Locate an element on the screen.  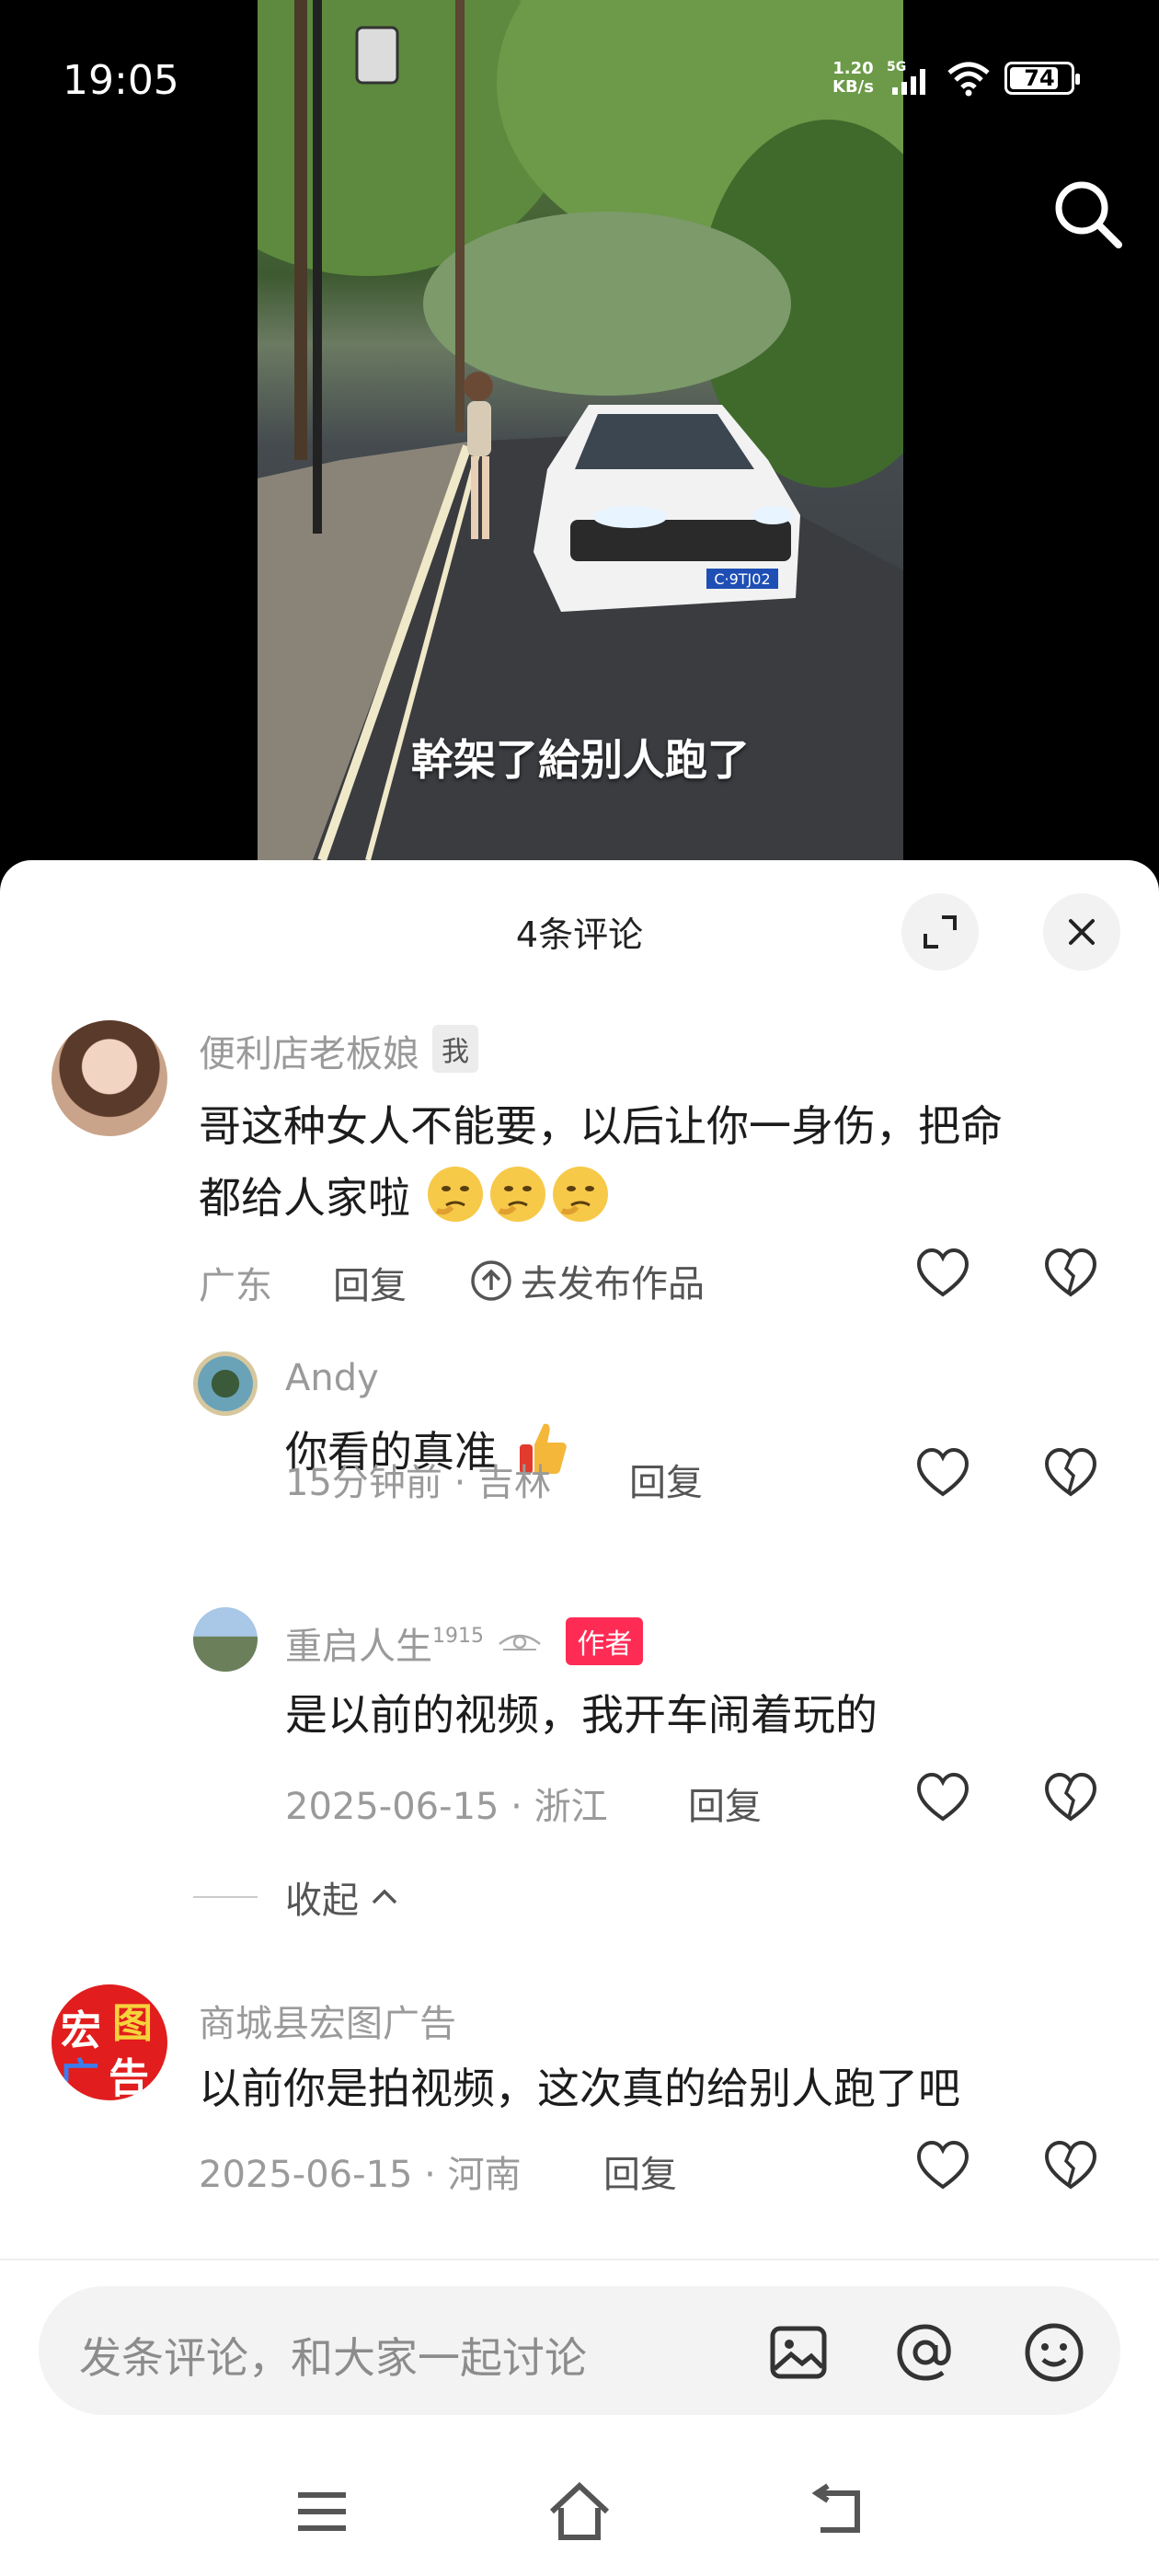
upload-icon is located at coordinates (491, 1280).